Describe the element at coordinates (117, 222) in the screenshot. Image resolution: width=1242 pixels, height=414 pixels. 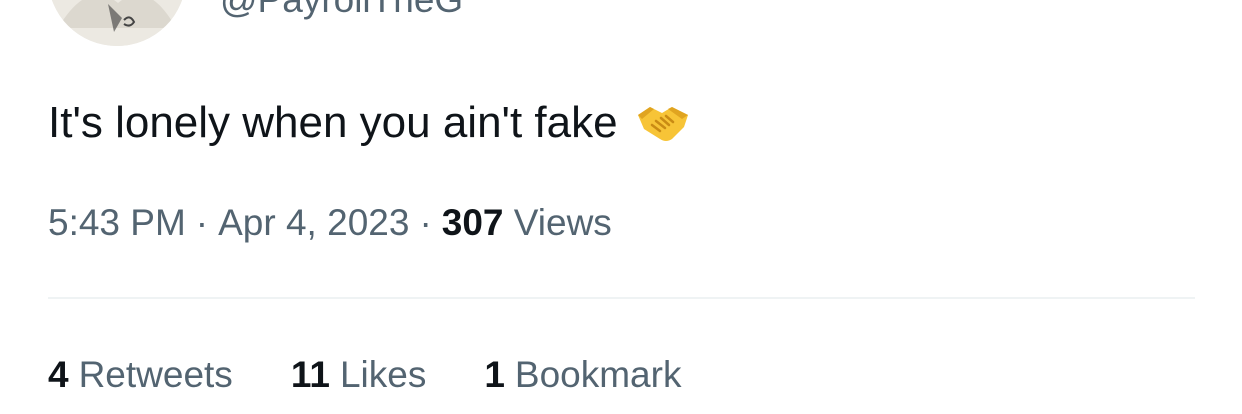
I see `tweet-time: 5:43 PM` at that location.